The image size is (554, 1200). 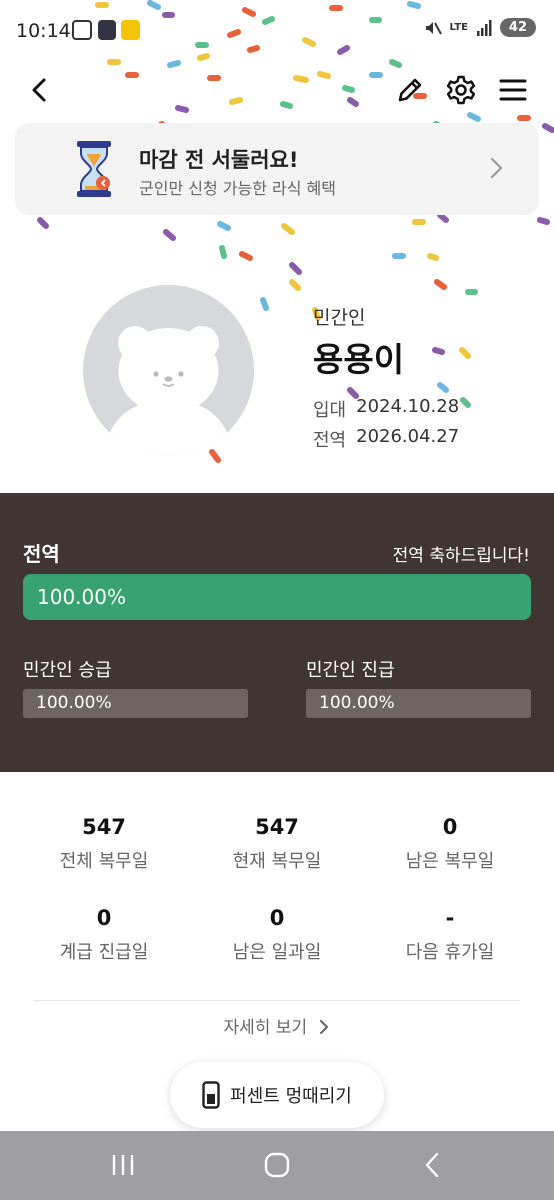 I want to click on edit-button, so click(x=410, y=90).